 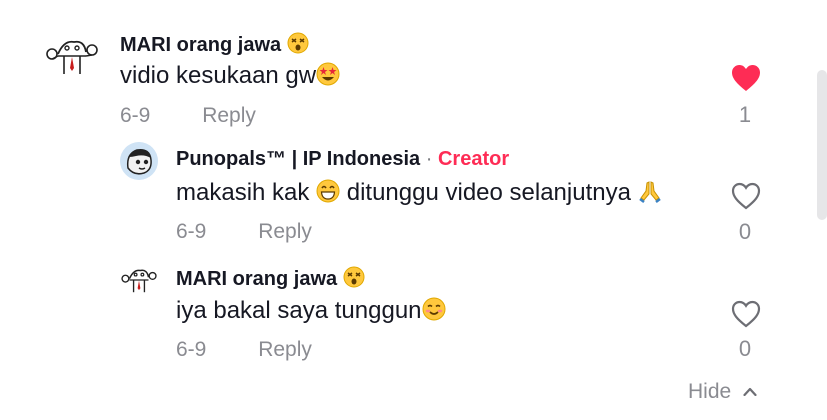 What do you see at coordinates (750, 390) in the screenshot?
I see `chevron-up-icon` at bounding box center [750, 390].